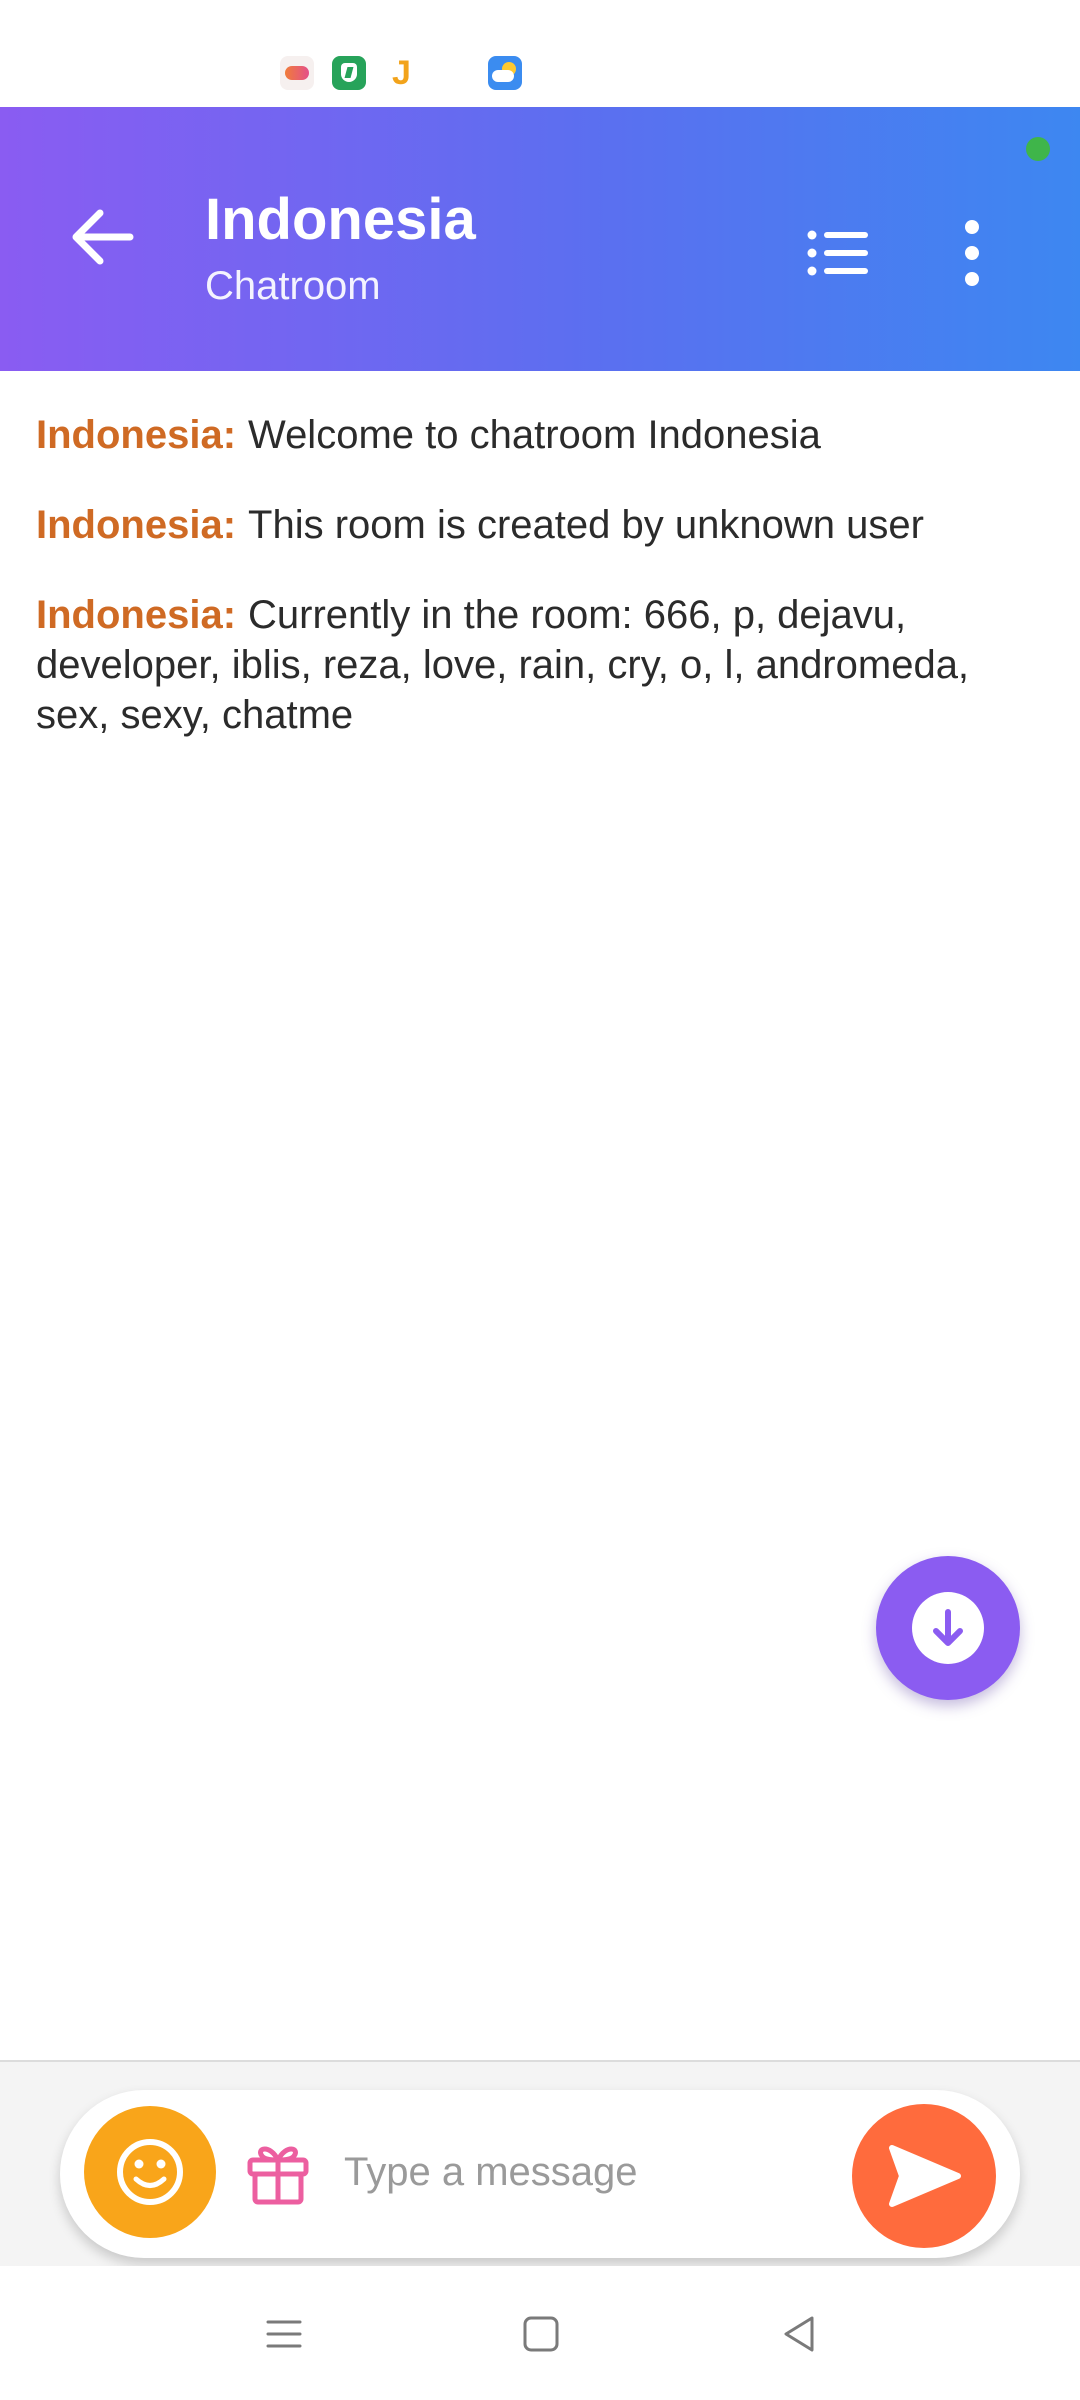 This screenshot has height=2400, width=1080. I want to click on message-input, so click(612, 2172).